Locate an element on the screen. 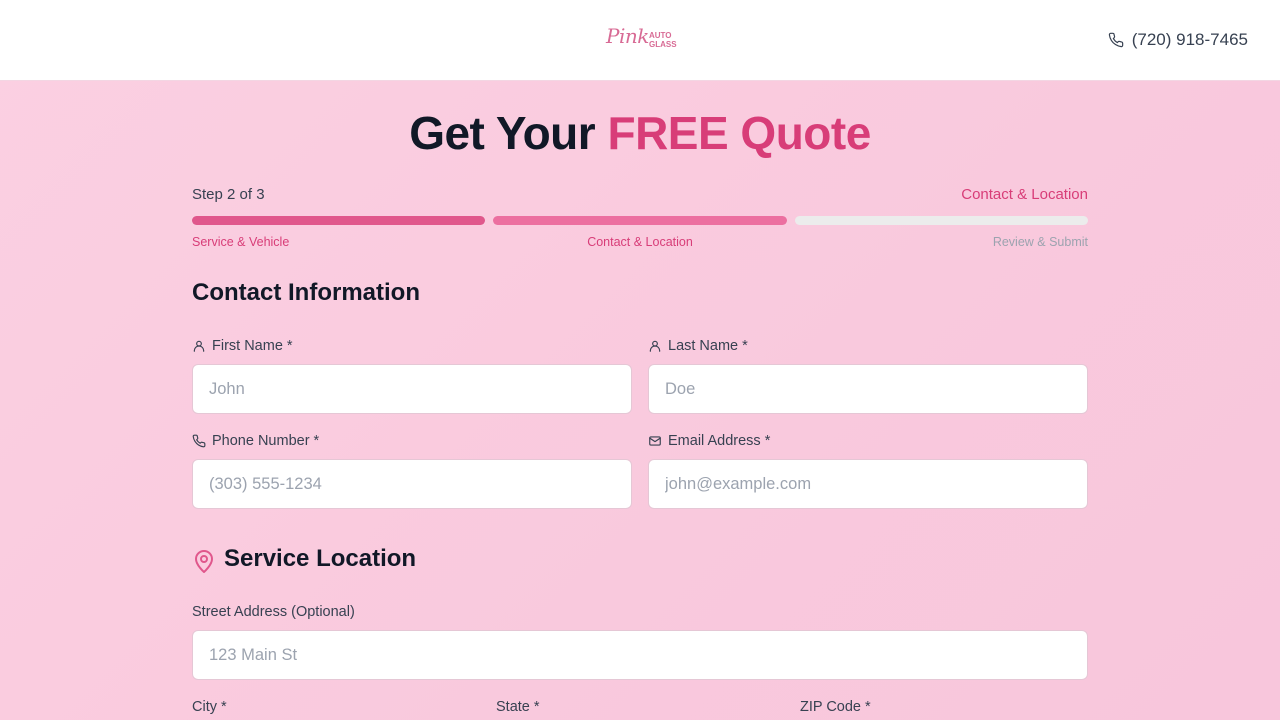 Image resolution: width=1280 pixels, height=720 pixels. last-name-input is located at coordinates (868, 389).